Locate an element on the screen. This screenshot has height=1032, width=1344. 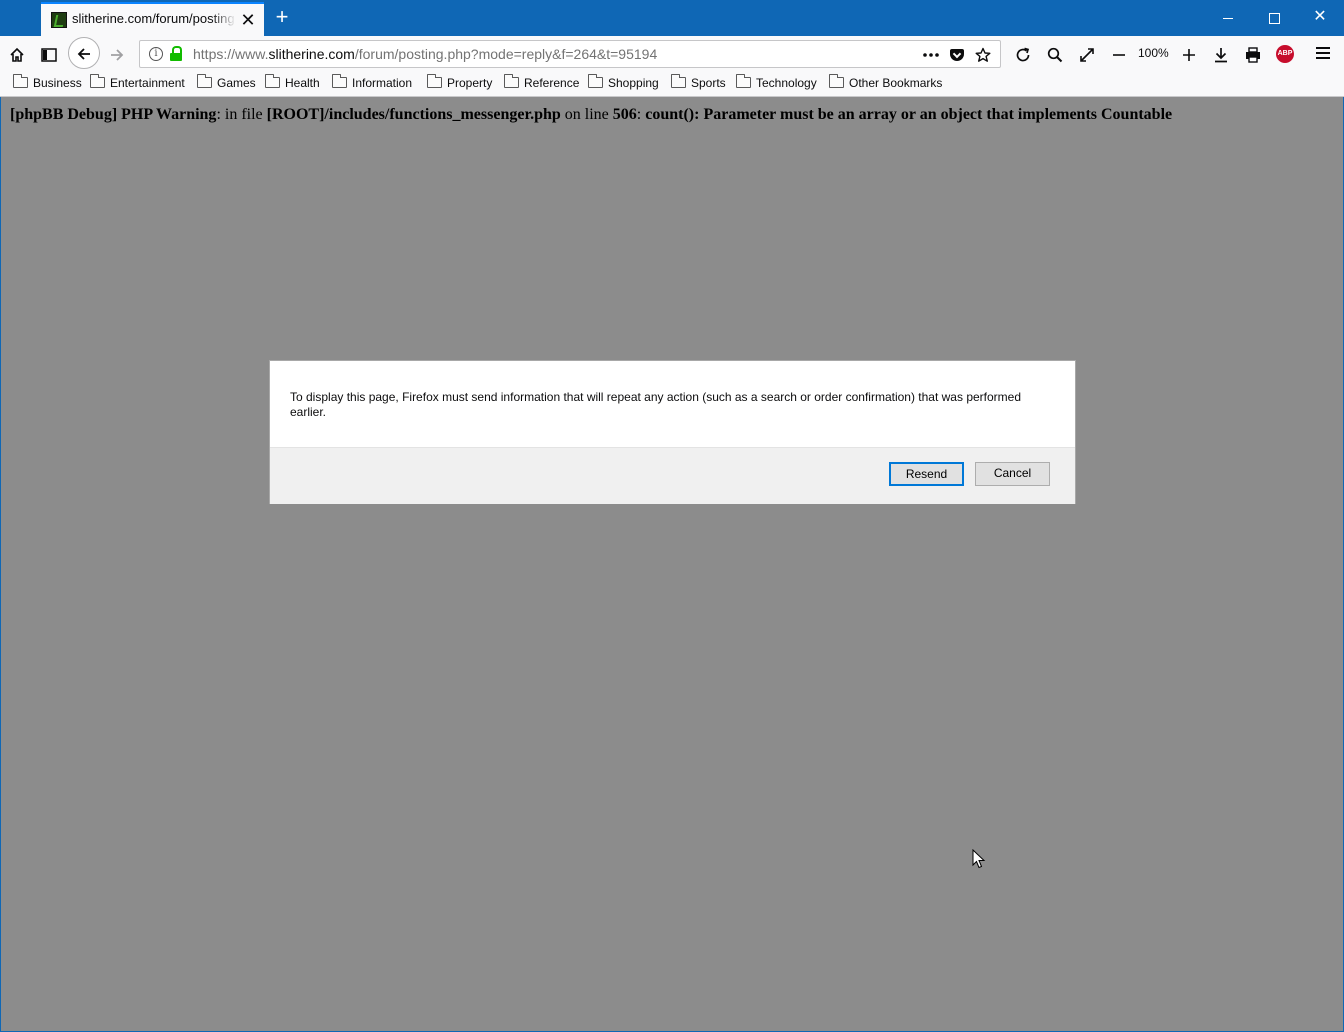
warning-on-line: on line is located at coordinates (586, 114).